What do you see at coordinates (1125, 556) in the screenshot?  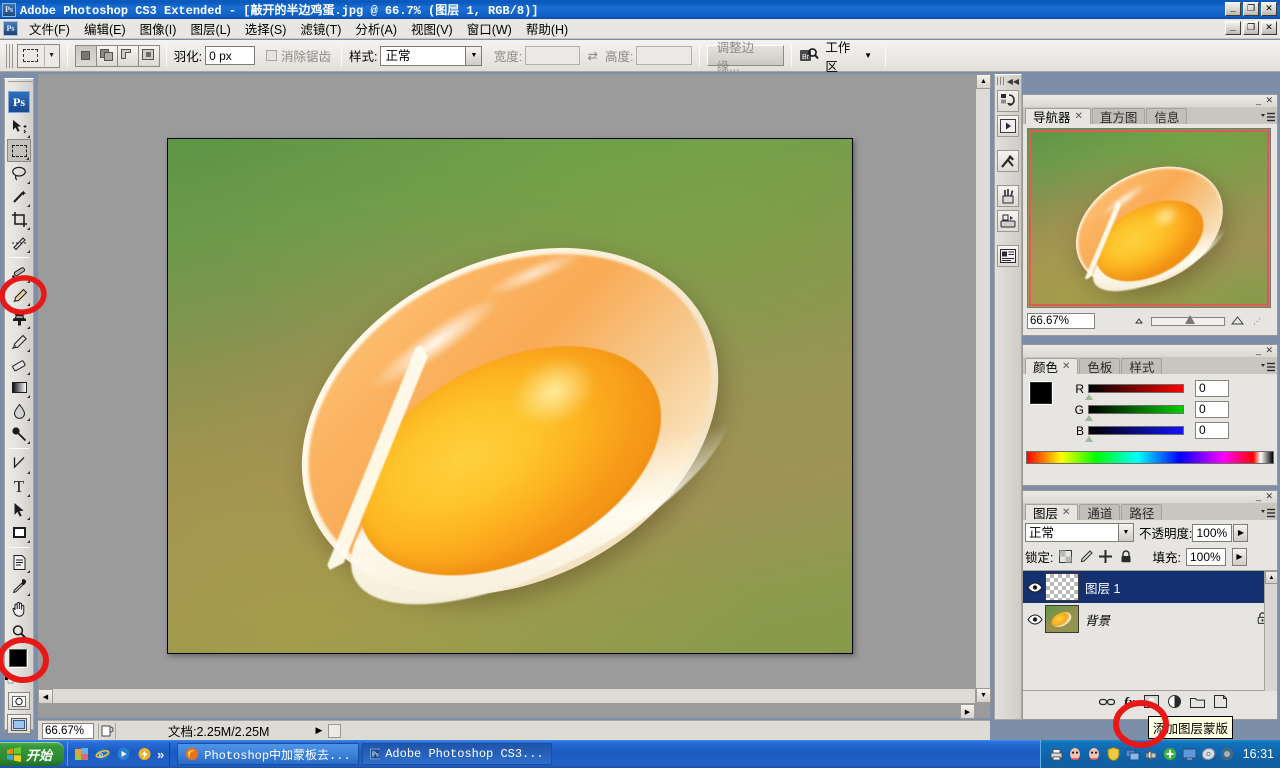 I see `lock-all-icon` at bounding box center [1125, 556].